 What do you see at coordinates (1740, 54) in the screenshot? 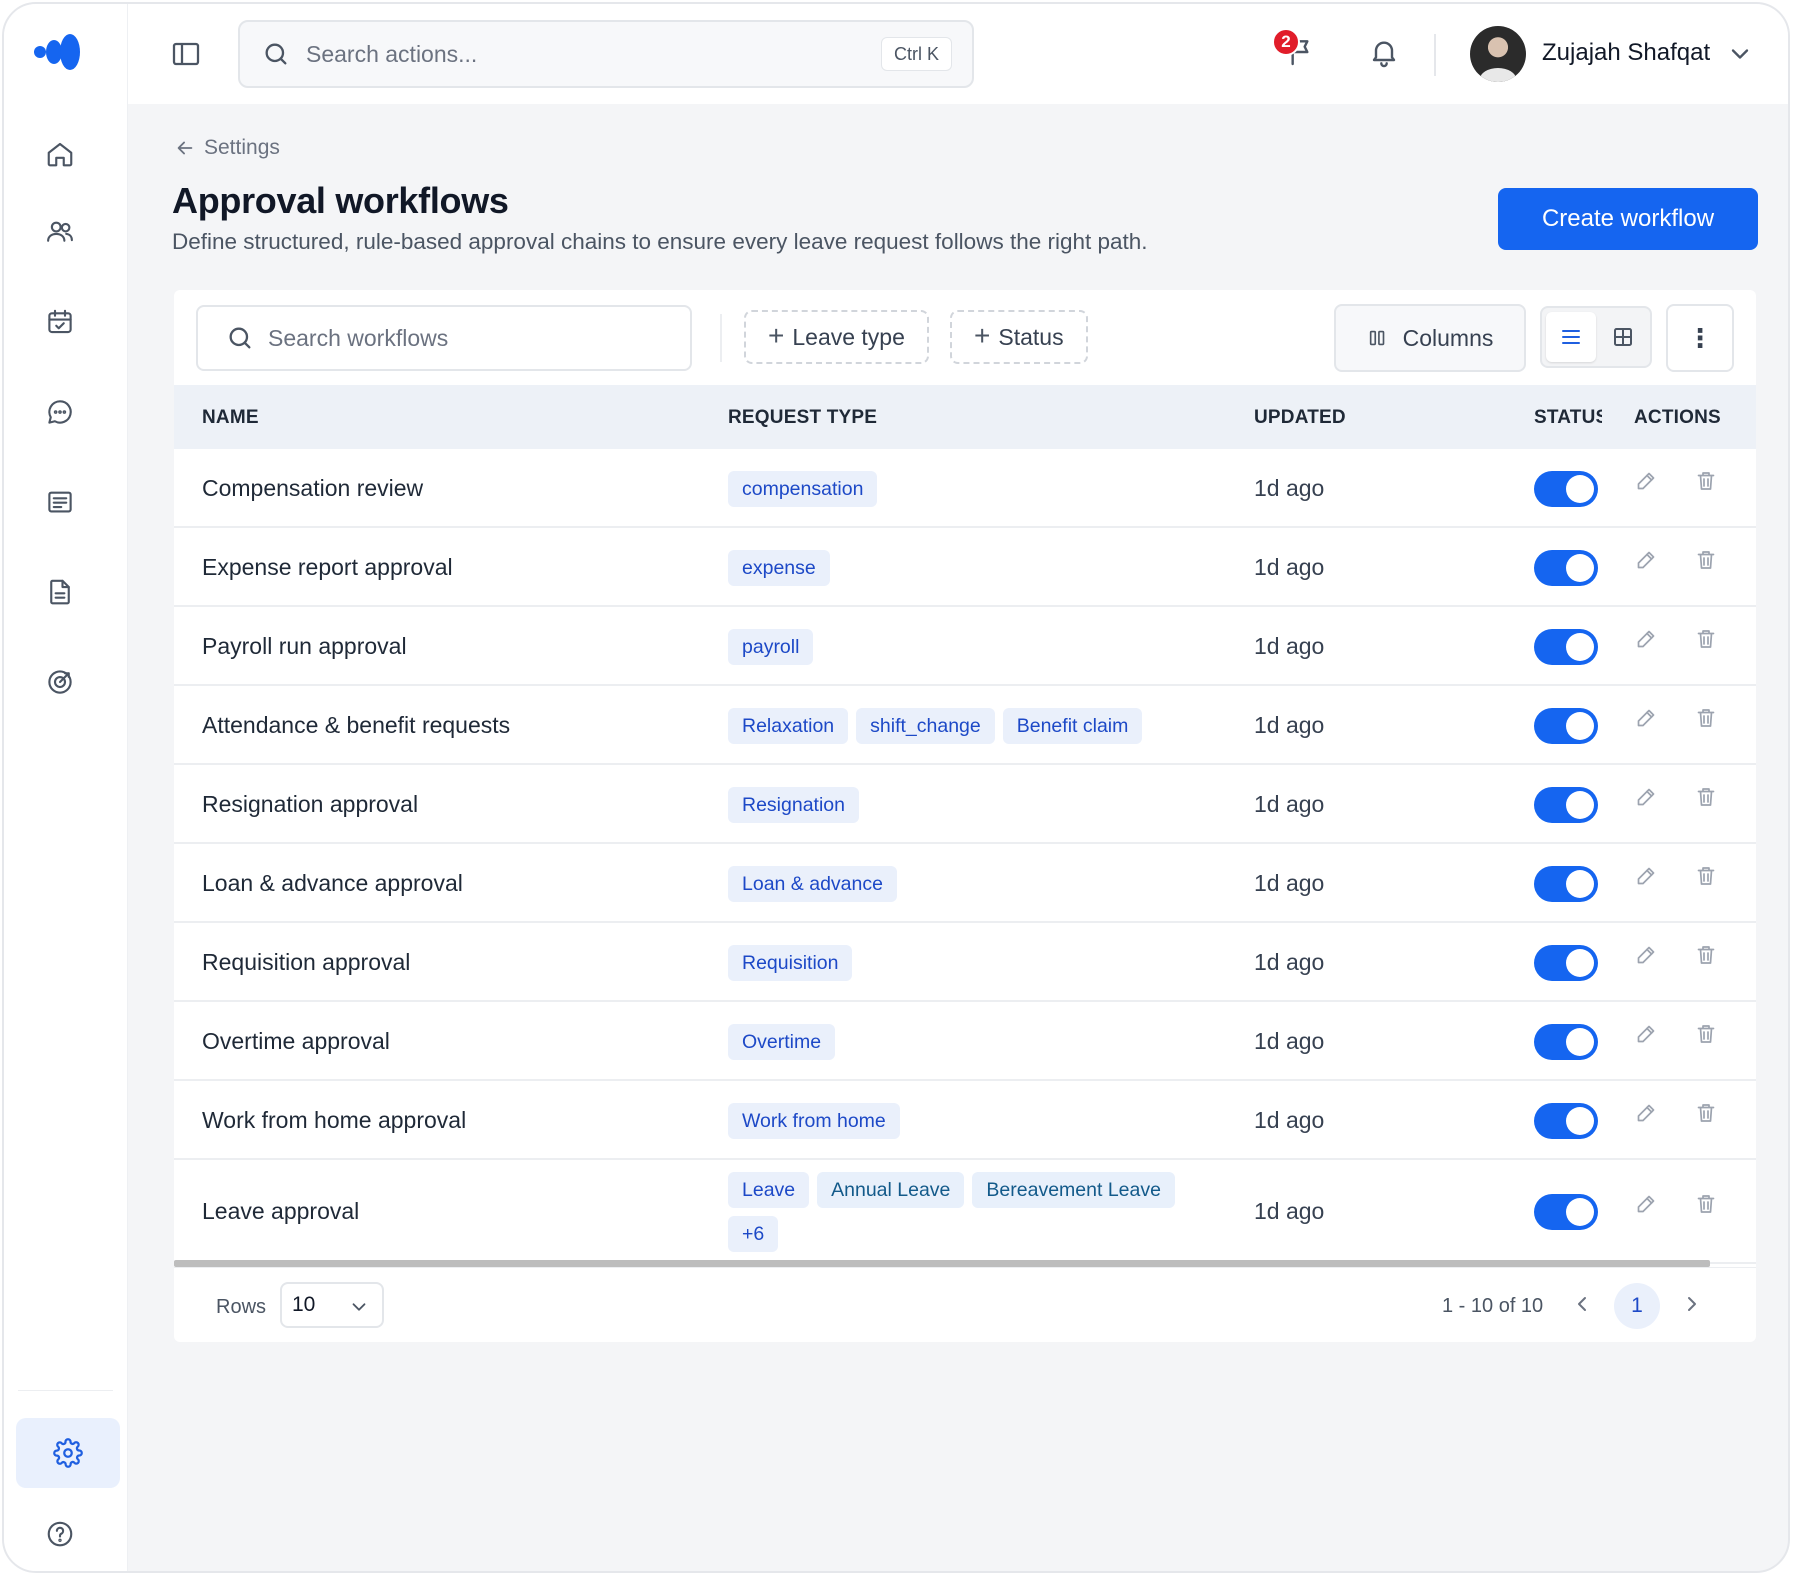
I see `chevron-down-icon` at bounding box center [1740, 54].